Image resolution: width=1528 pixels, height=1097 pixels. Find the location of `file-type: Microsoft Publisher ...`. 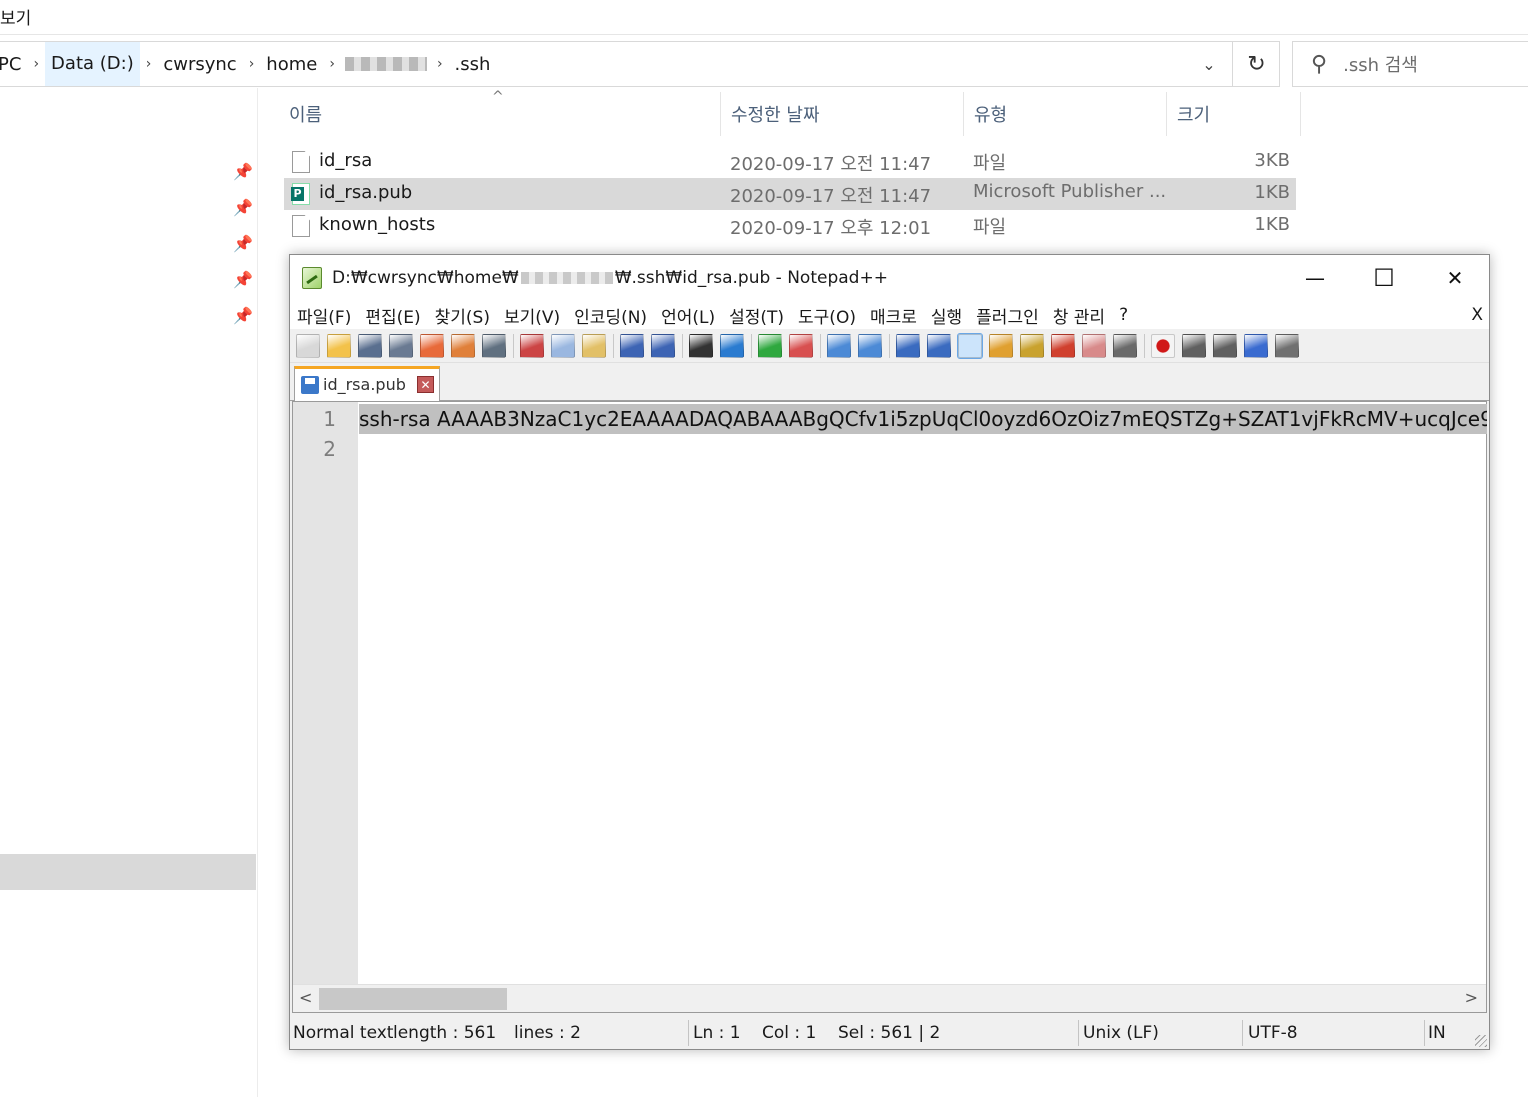

file-type: Microsoft Publisher ... is located at coordinates (1070, 191).